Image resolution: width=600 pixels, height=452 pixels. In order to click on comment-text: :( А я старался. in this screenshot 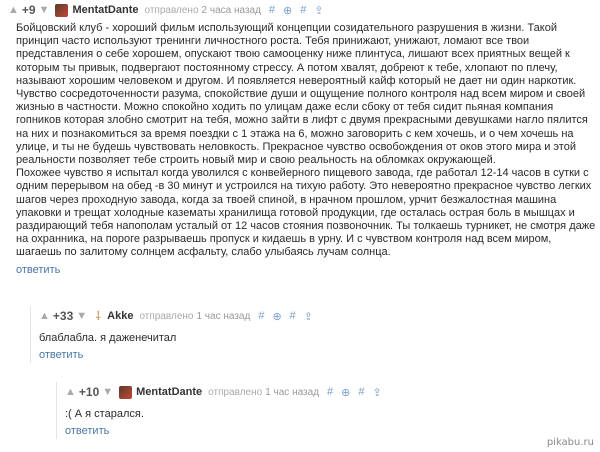, I will do `click(104, 414)`.